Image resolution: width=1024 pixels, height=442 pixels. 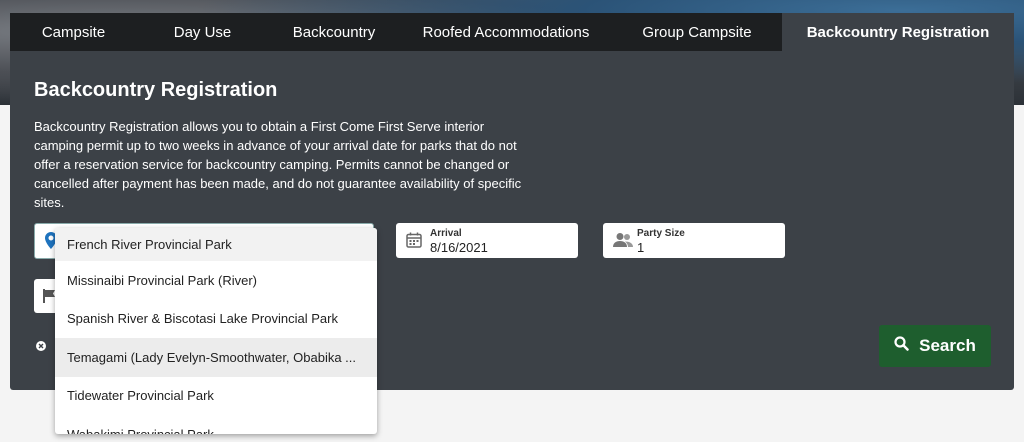 I want to click on tab-backcountry-registration: Backcountry Registration, so click(x=898, y=32).